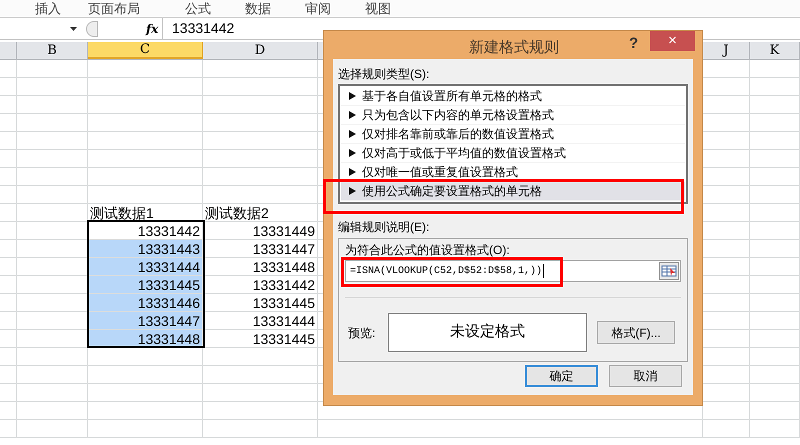 The height and width of the screenshot is (445, 800). What do you see at coordinates (513, 153) in the screenshot?
I see `rule-type-item: 仅对高于或低于平均值的数值设置格式` at bounding box center [513, 153].